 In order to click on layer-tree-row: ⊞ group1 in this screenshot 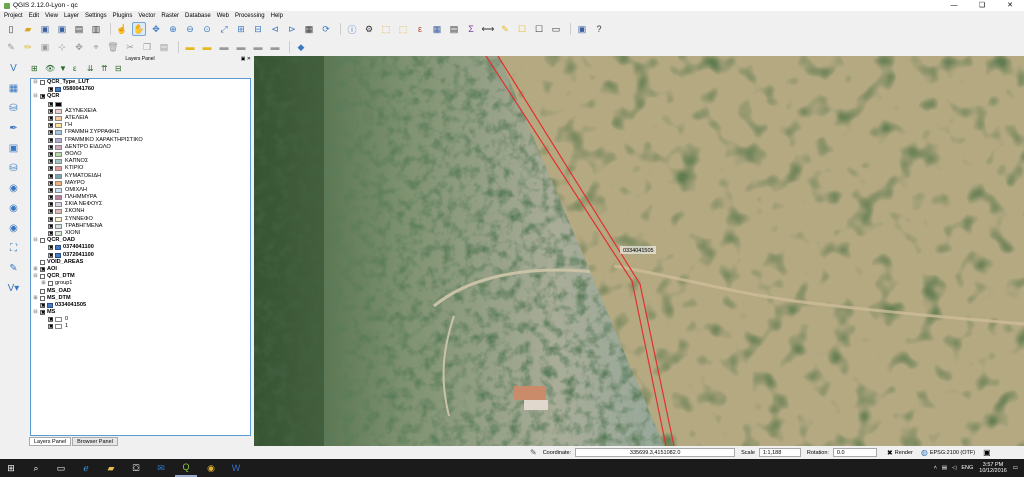, I will do `click(140, 283)`.